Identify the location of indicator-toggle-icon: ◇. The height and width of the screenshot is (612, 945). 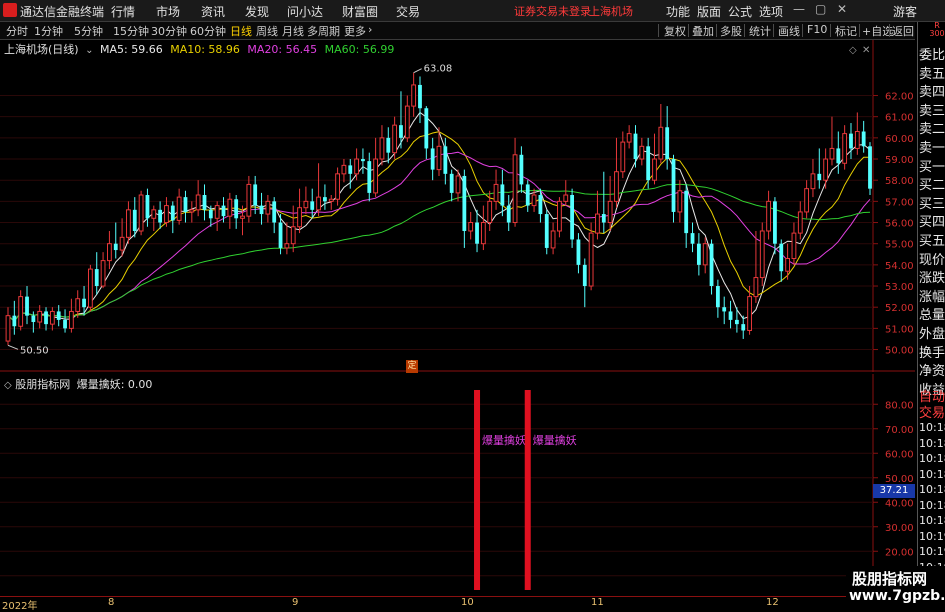
(8, 385).